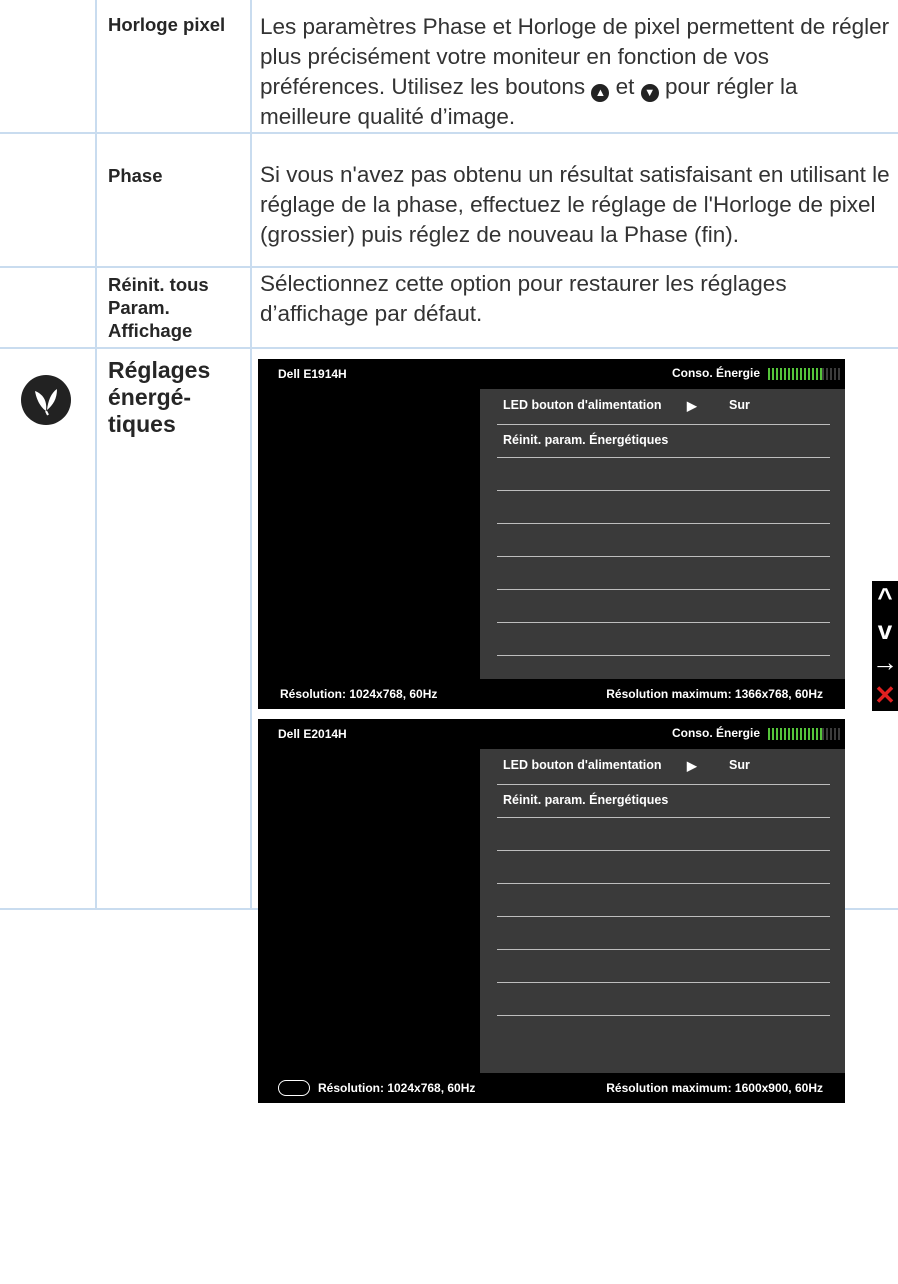  Describe the element at coordinates (159, 397) in the screenshot. I see `row-label: Réglages énergé-tiques` at that location.